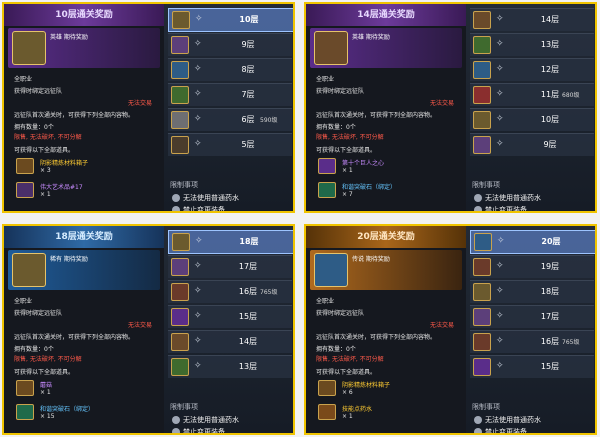 The width and height of the screenshot is (600, 437). What do you see at coordinates (571, 95) in the screenshot?
I see `required-level: 680级` at bounding box center [571, 95].